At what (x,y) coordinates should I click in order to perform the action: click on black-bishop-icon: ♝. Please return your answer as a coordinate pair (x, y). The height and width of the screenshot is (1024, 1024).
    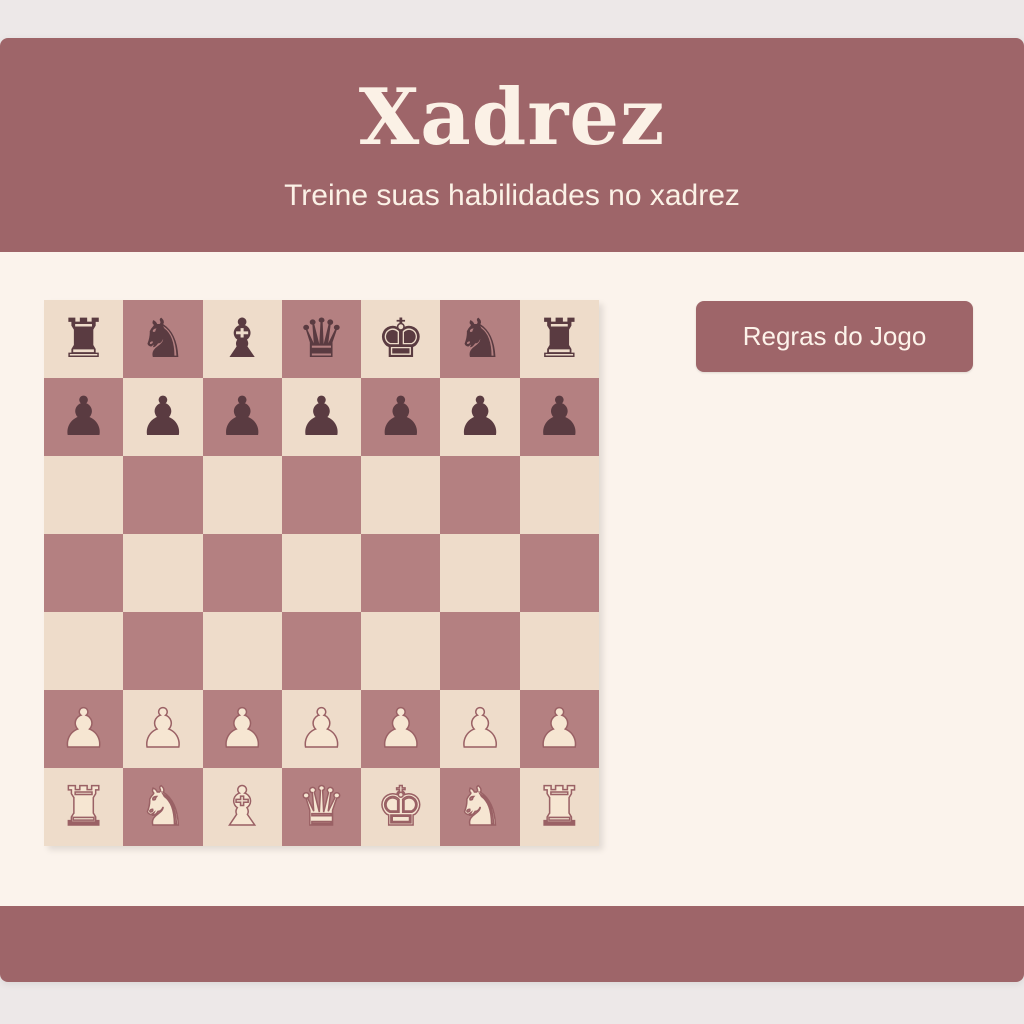
    Looking at the image, I should click on (242, 339).